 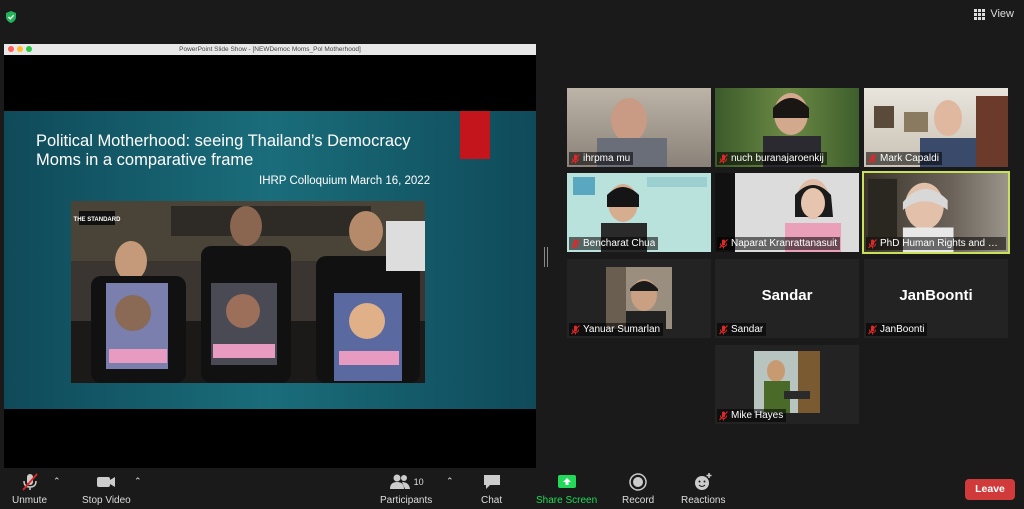 What do you see at coordinates (622, 329) in the screenshot?
I see `participant-name: Yanuar Sumarlan` at bounding box center [622, 329].